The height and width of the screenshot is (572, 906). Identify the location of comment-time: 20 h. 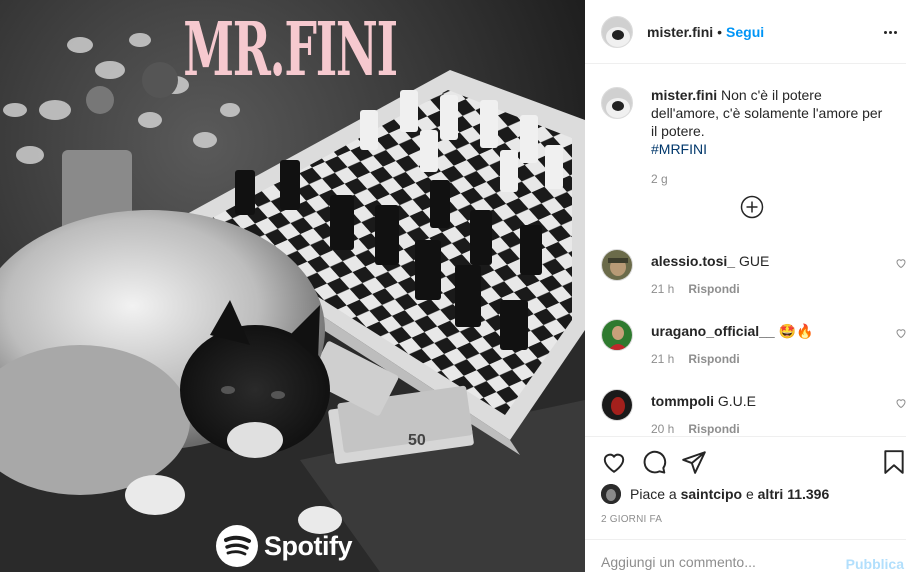
(662, 429).